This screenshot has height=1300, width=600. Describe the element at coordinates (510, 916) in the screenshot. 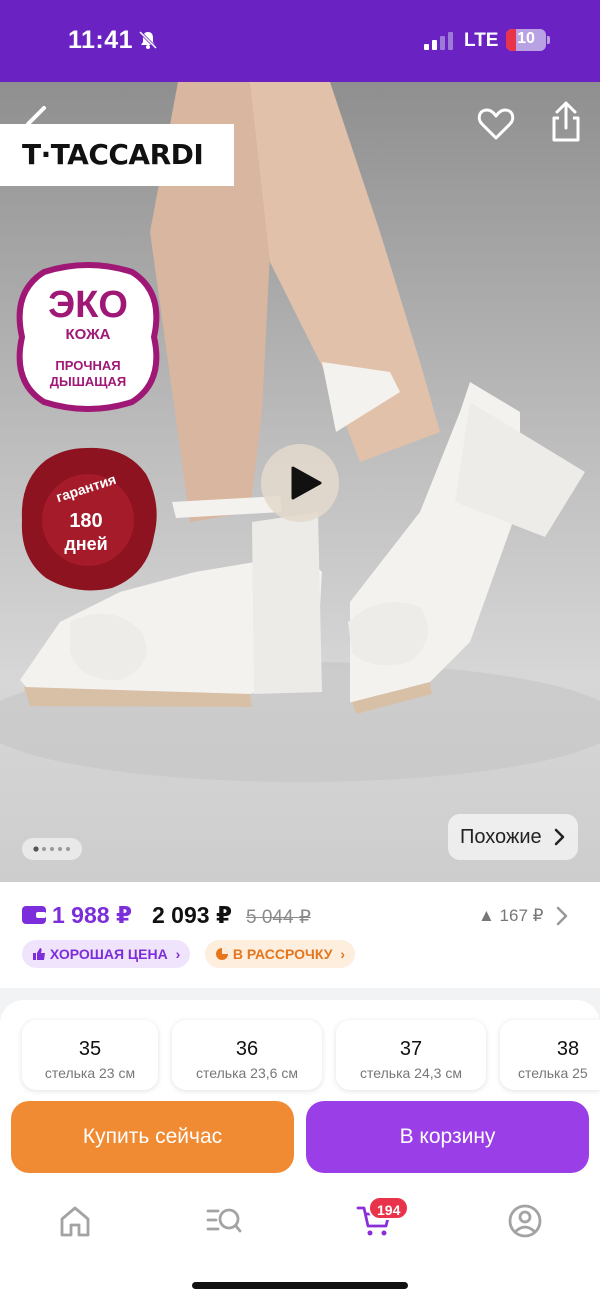

I see `price-change: ▲ 167 ₽` at that location.